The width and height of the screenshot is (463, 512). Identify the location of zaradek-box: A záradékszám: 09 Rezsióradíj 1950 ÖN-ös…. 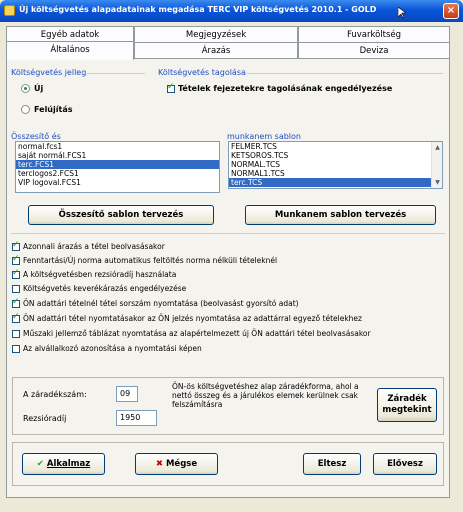
(228, 406).